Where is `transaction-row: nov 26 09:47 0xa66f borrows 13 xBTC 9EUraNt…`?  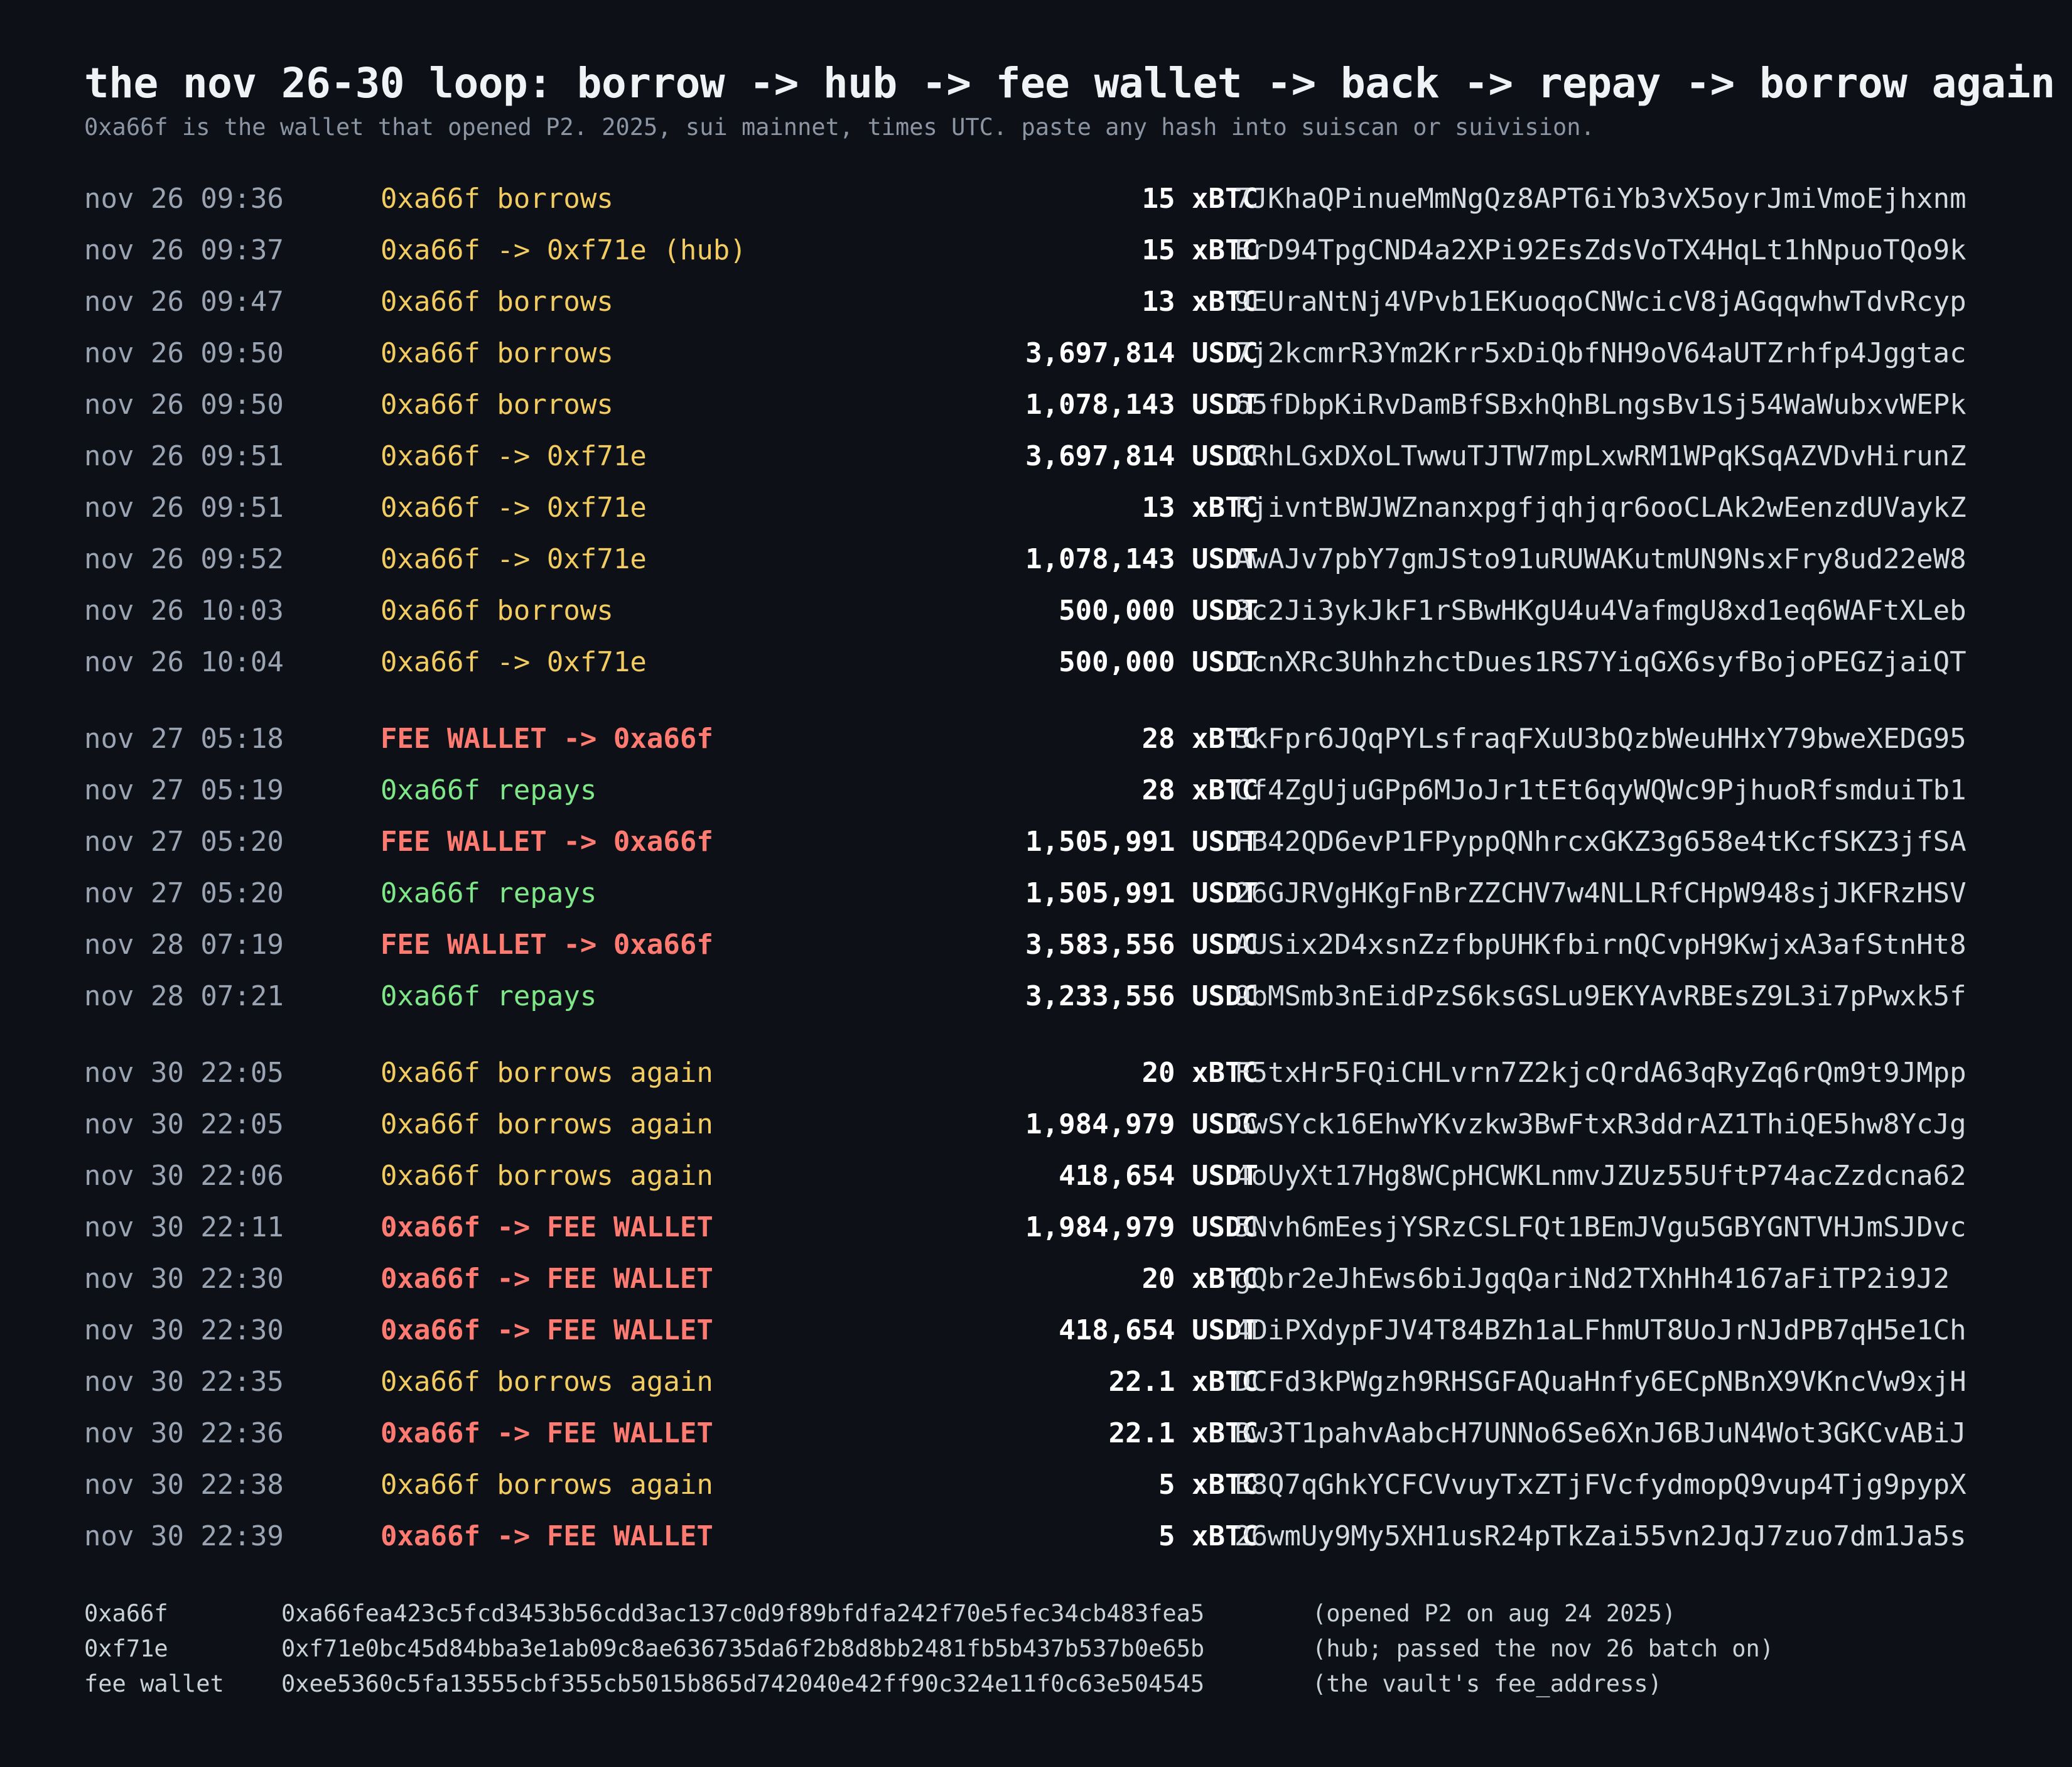
transaction-row: nov 26 09:47 0xa66f borrows 13 xBTC 9EUraNt… is located at coordinates (1045, 302).